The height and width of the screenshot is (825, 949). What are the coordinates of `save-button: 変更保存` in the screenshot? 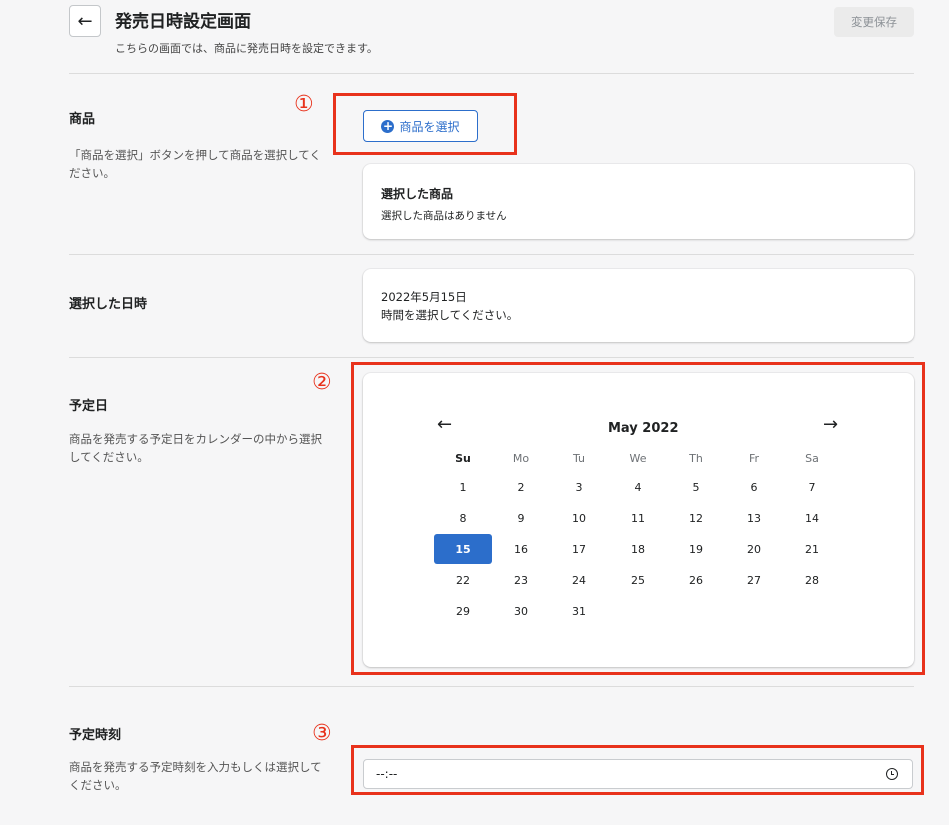 It's located at (874, 22).